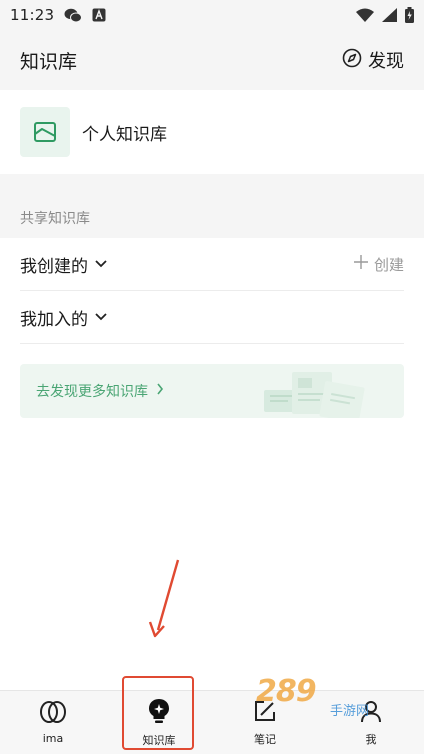 The width and height of the screenshot is (424, 754). Describe the element at coordinates (53, 738) in the screenshot. I see `tab-ima-label: ima` at that location.